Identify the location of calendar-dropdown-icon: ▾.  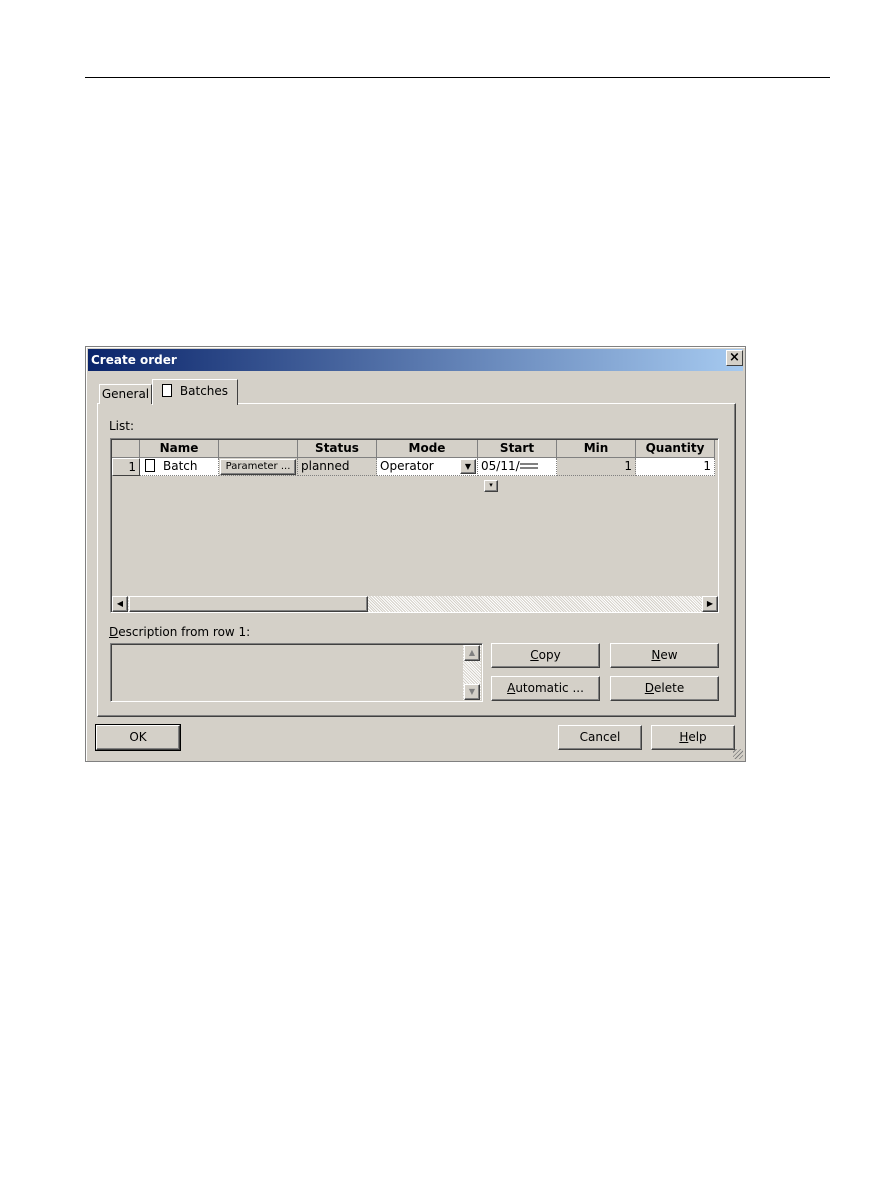
(491, 486).